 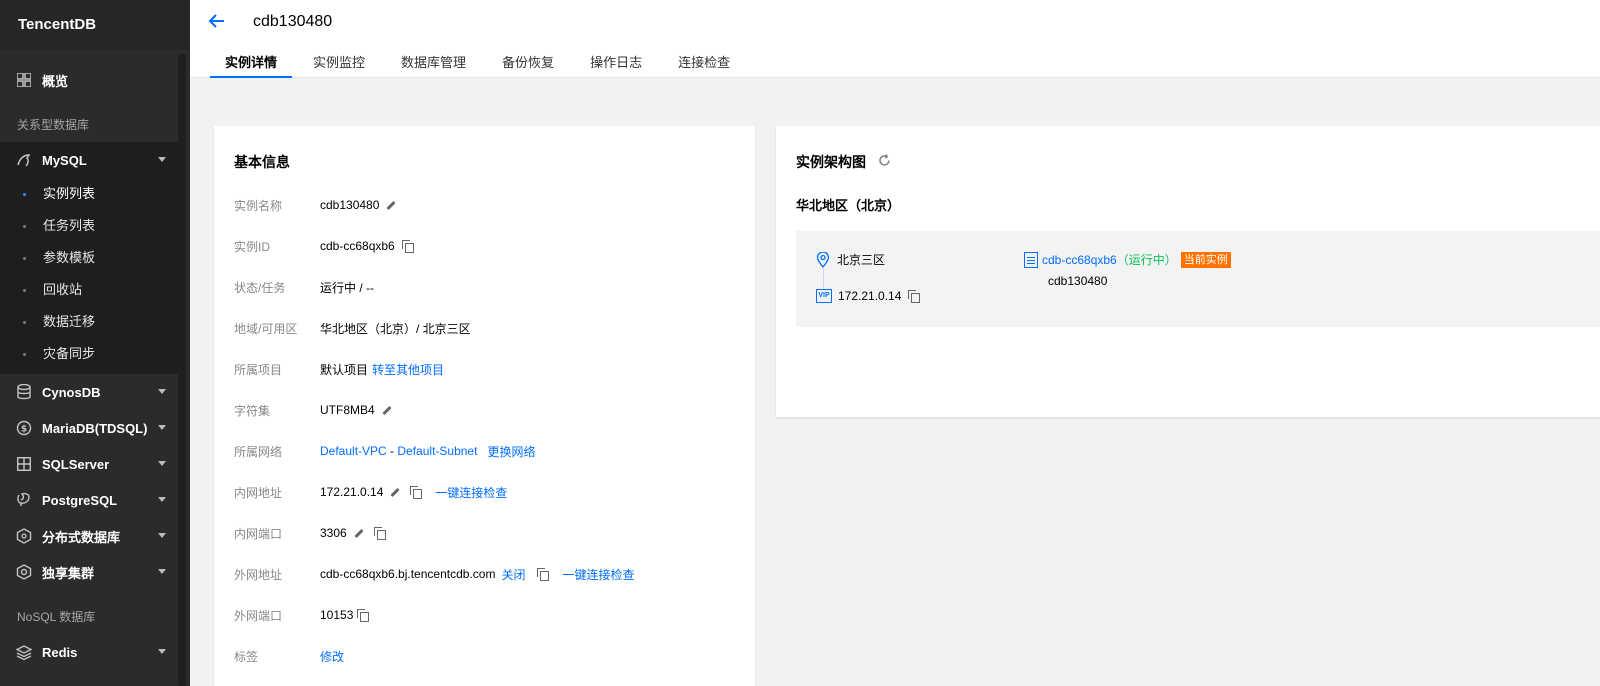 I want to click on app-logo: TencentDB, so click(x=95, y=25).